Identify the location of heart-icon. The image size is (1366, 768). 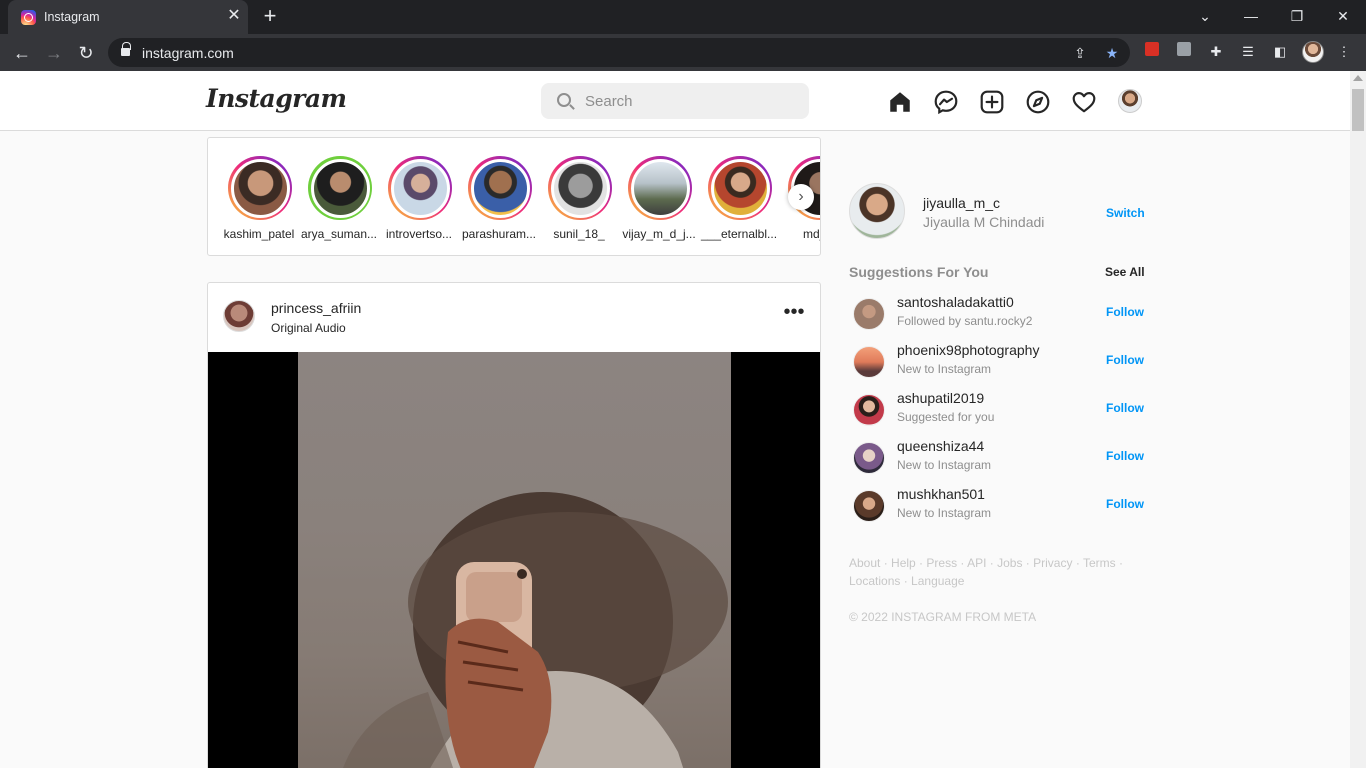
(1084, 102).